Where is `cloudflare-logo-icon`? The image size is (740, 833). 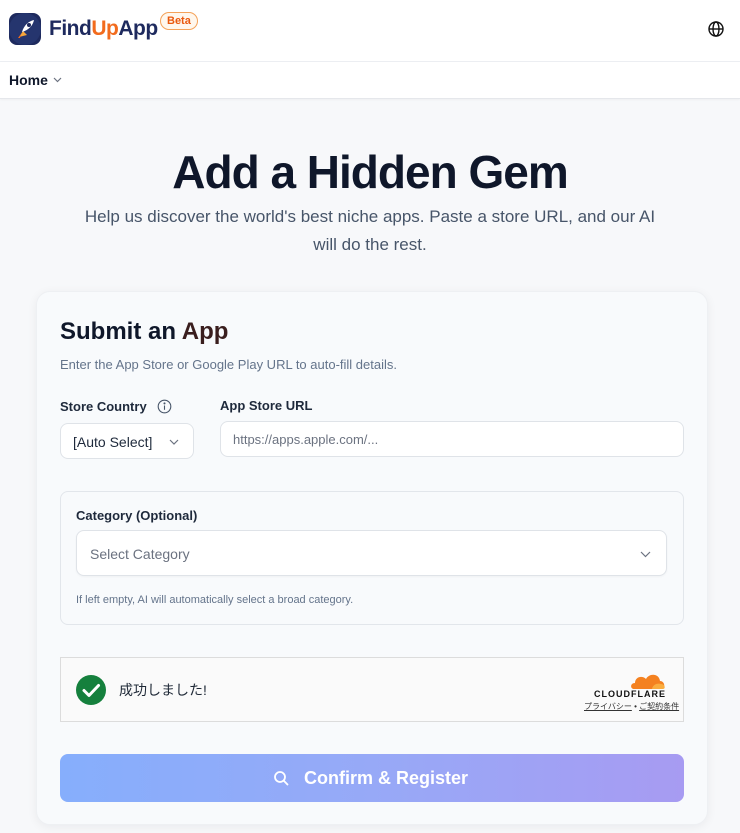 cloudflare-logo-icon is located at coordinates (648, 681).